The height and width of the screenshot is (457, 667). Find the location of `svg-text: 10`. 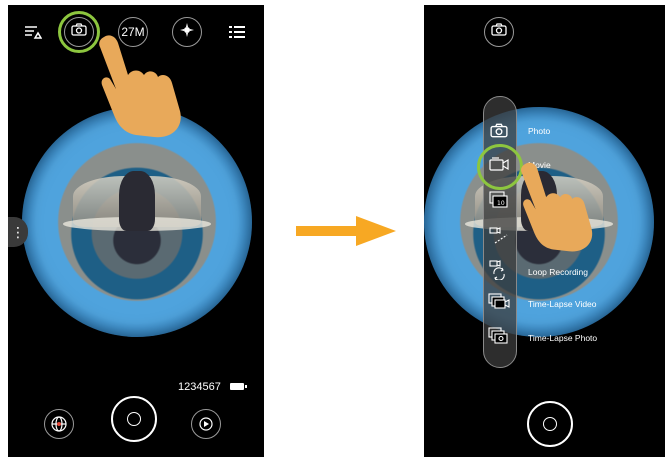

svg-text: 10 is located at coordinates (501, 203).